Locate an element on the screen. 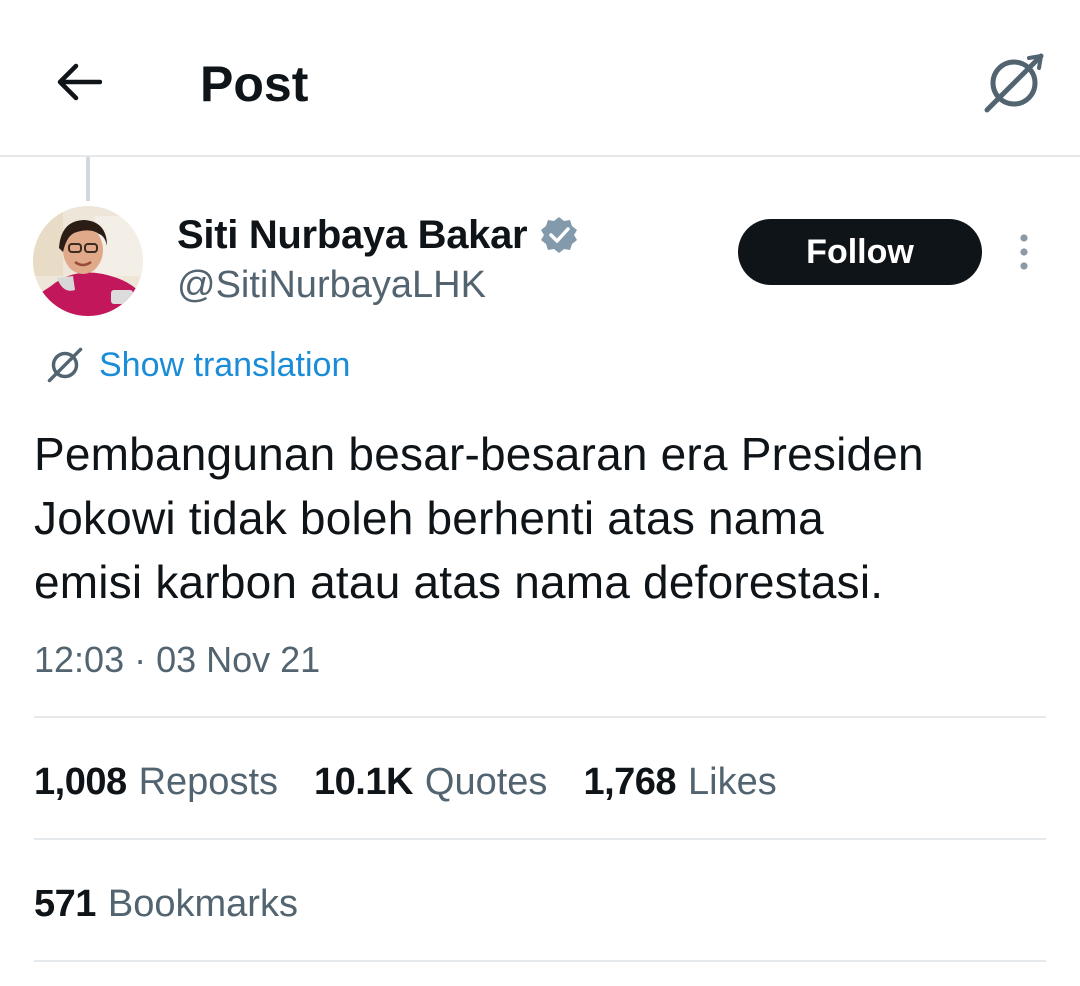 The height and width of the screenshot is (986, 1080). author-name-row: Siti Nurbaya Bakar is located at coordinates (378, 235).